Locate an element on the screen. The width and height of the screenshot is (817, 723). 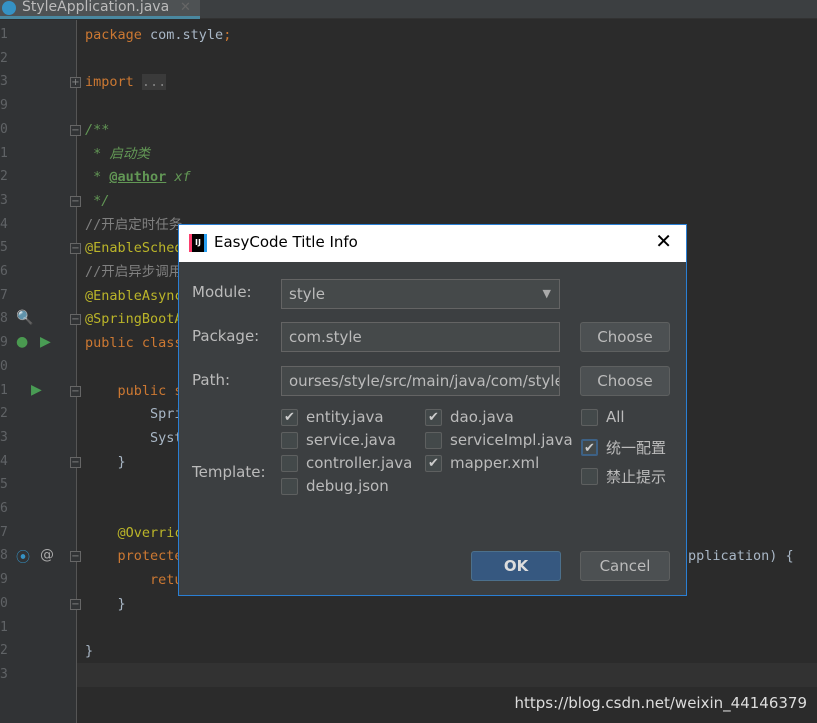
annotation-icon: @ is located at coordinates (47, 555).